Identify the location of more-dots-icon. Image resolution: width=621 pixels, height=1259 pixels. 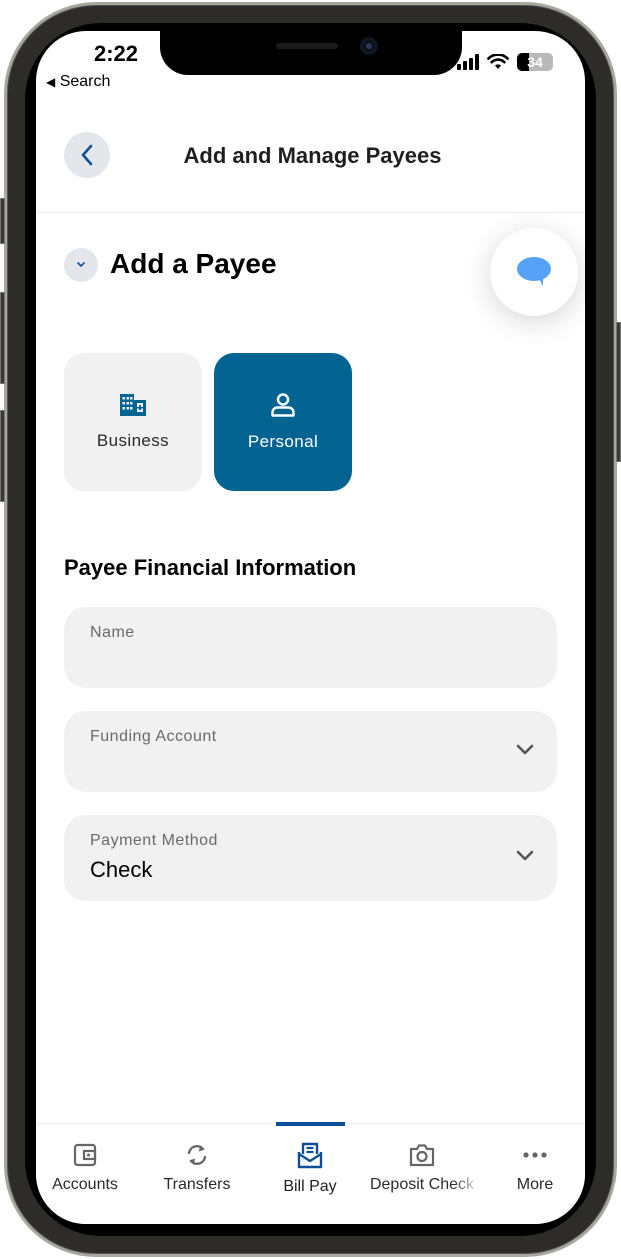
(535, 1155).